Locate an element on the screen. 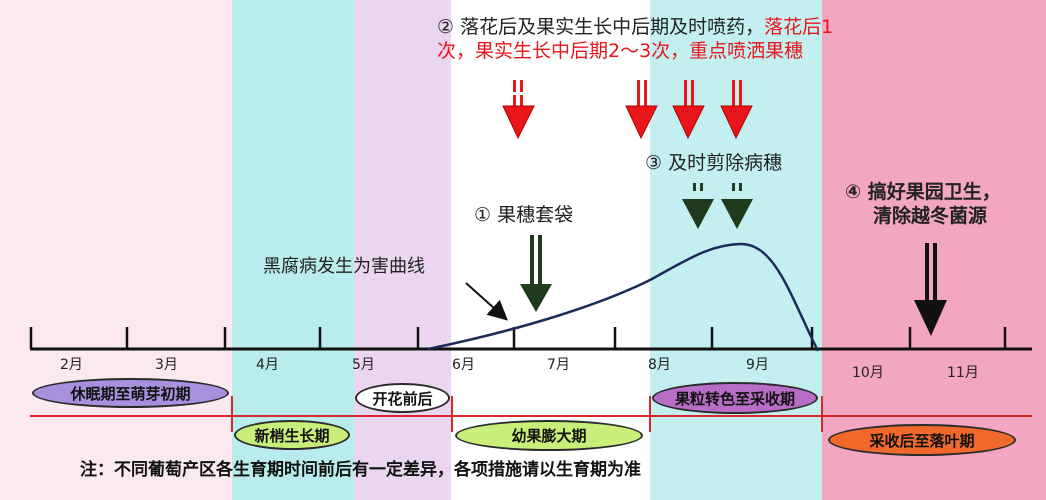 Image resolution: width=1046 pixels, height=500 pixels. month-label: 3月 is located at coordinates (166, 365).